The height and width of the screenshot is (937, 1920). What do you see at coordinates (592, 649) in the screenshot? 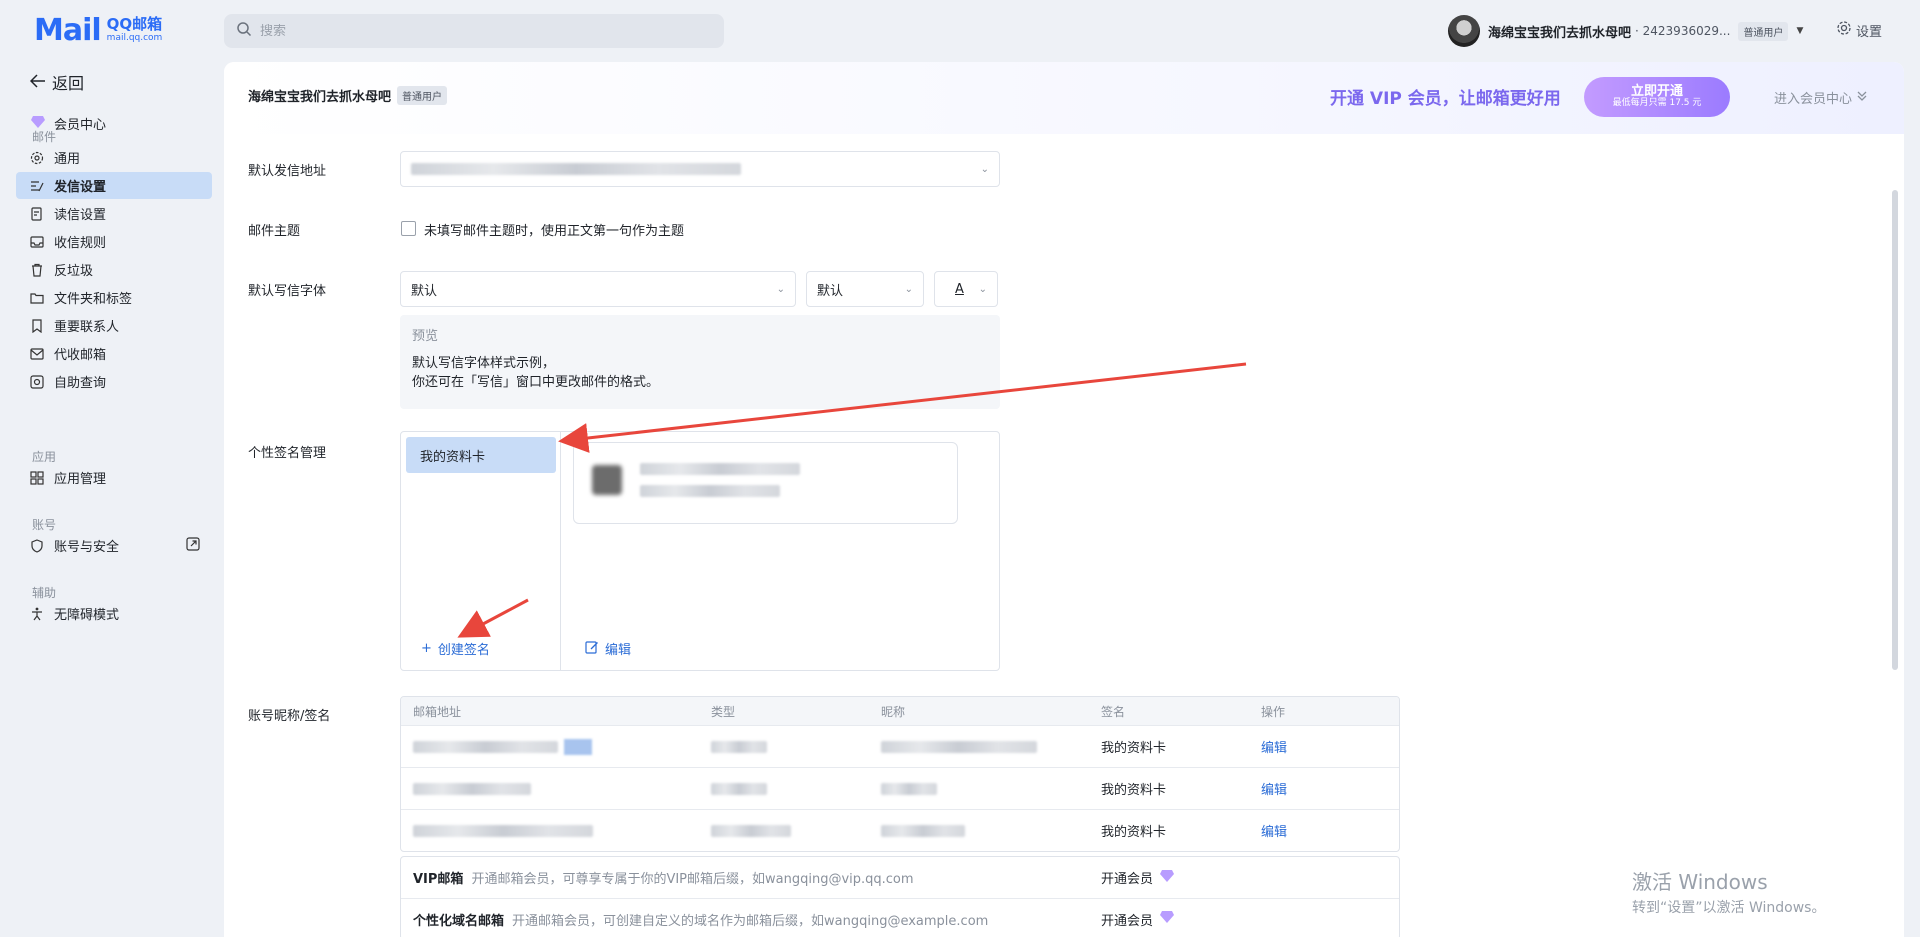
I see `edit-icon` at bounding box center [592, 649].